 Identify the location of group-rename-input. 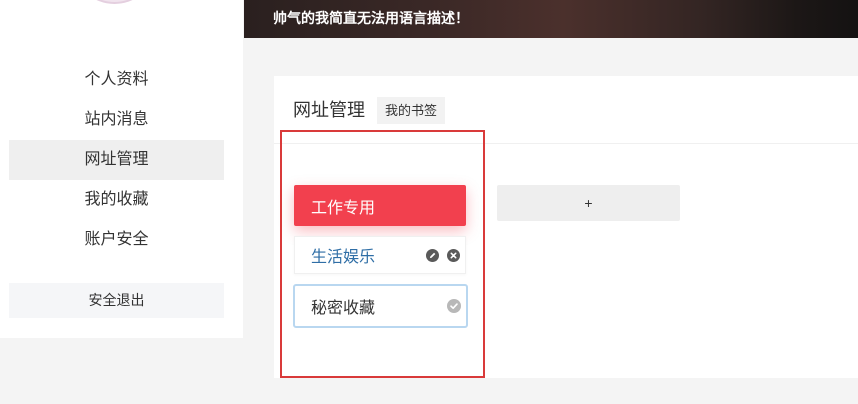
(365, 306).